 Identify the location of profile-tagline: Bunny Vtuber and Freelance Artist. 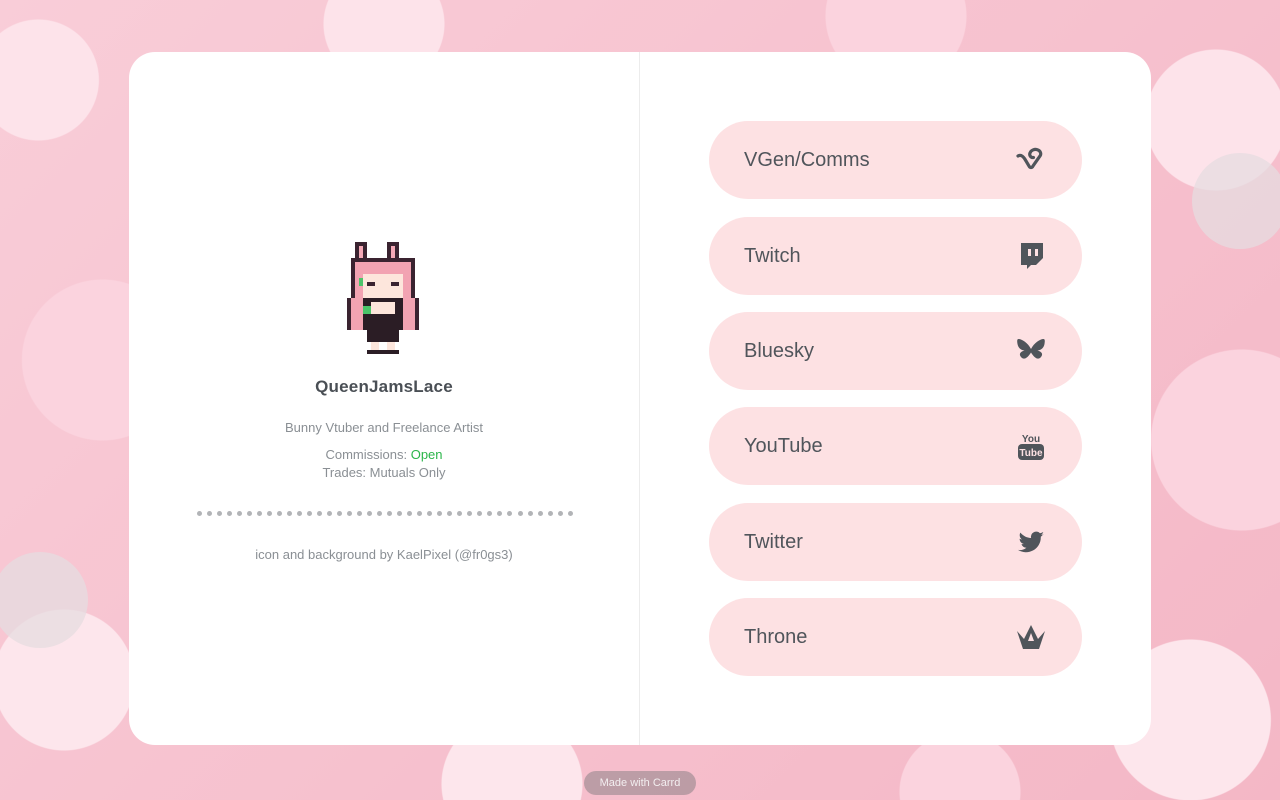
(383, 427).